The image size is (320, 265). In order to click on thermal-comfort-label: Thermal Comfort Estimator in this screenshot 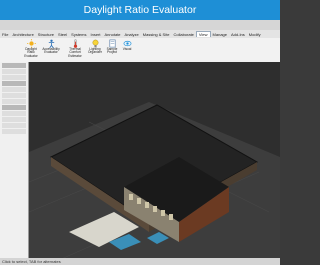, I will do `click(75, 52)`.